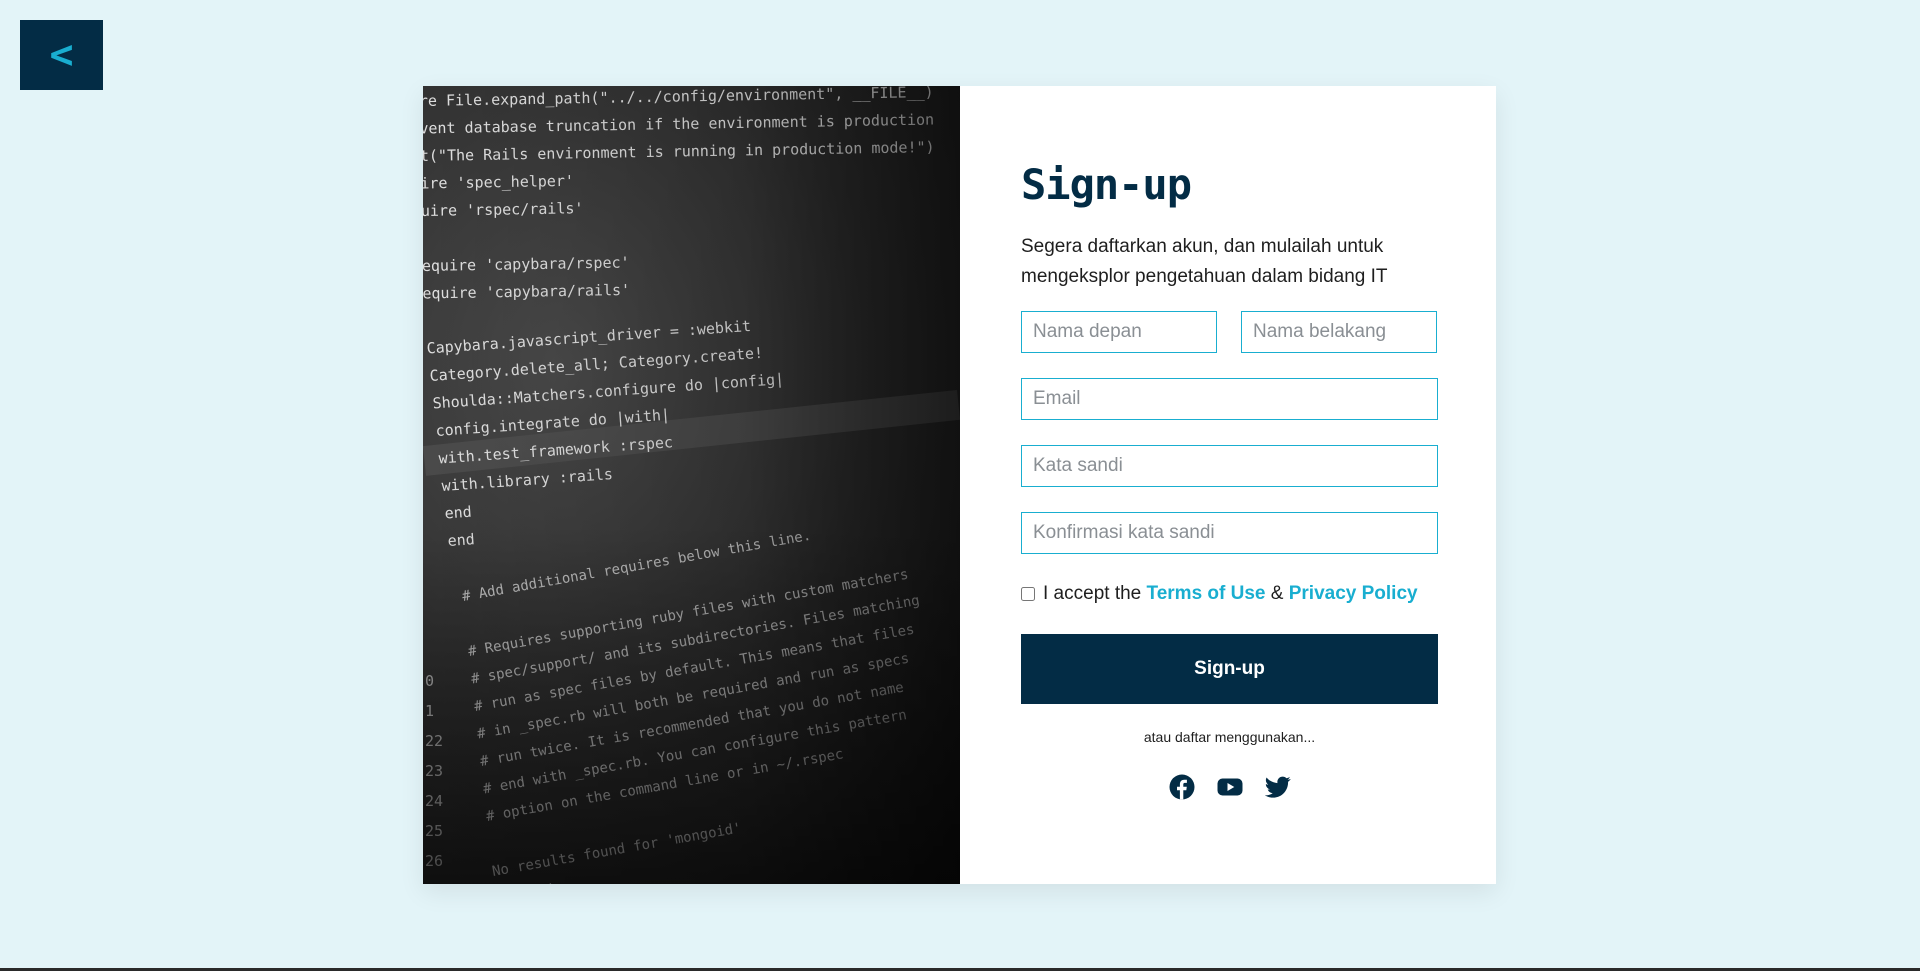 This screenshot has height=971, width=1920. Describe the element at coordinates (1277, 593) in the screenshot. I see `terms-ampersand: &` at that location.